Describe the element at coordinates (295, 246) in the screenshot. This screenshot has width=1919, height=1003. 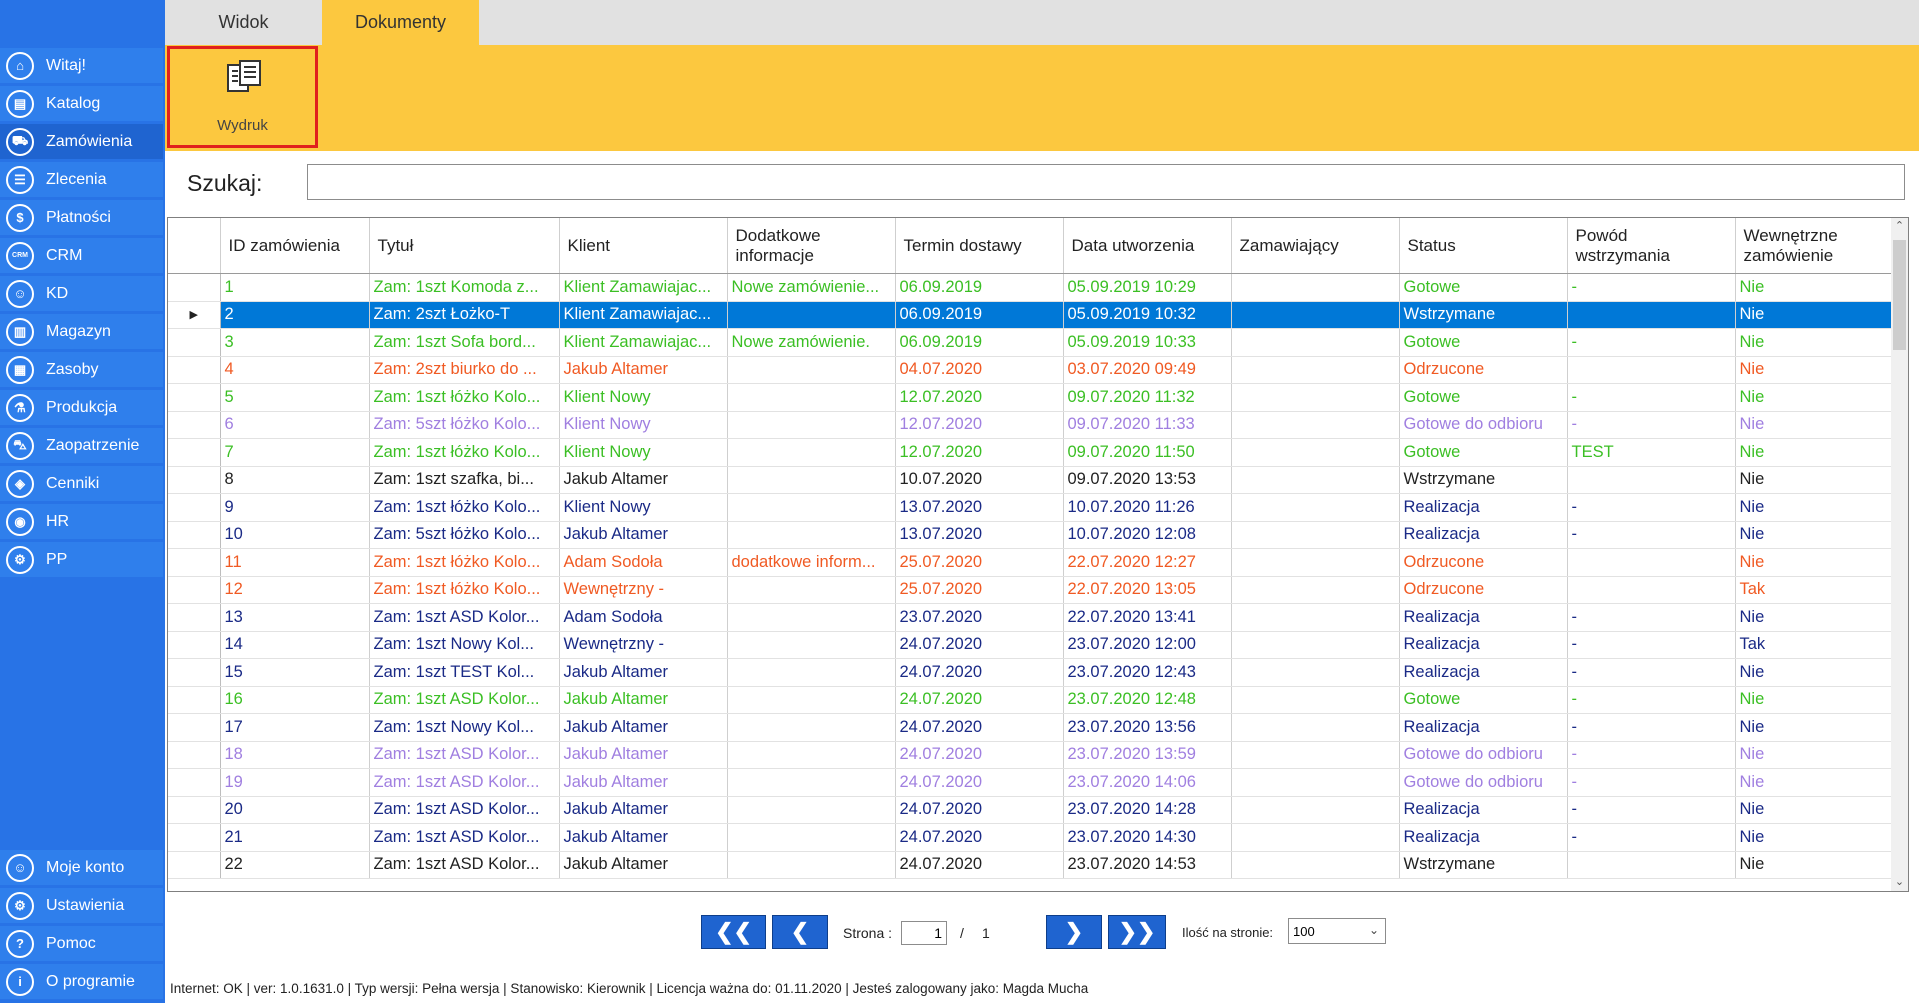
I see `column-header-id: ID zamówienia` at that location.